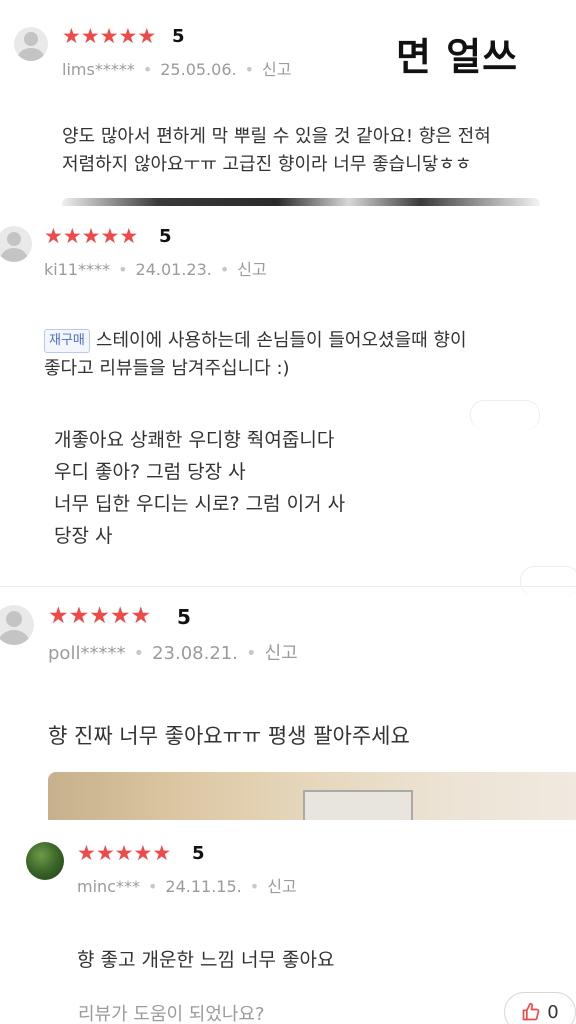 This screenshot has width=576, height=1024. What do you see at coordinates (195, 653) in the screenshot?
I see `review-date: 23.08.21.` at bounding box center [195, 653].